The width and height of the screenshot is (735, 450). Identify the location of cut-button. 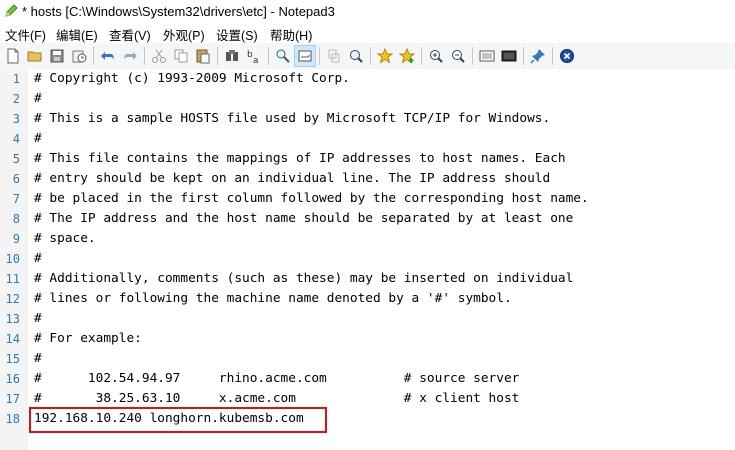
(159, 56).